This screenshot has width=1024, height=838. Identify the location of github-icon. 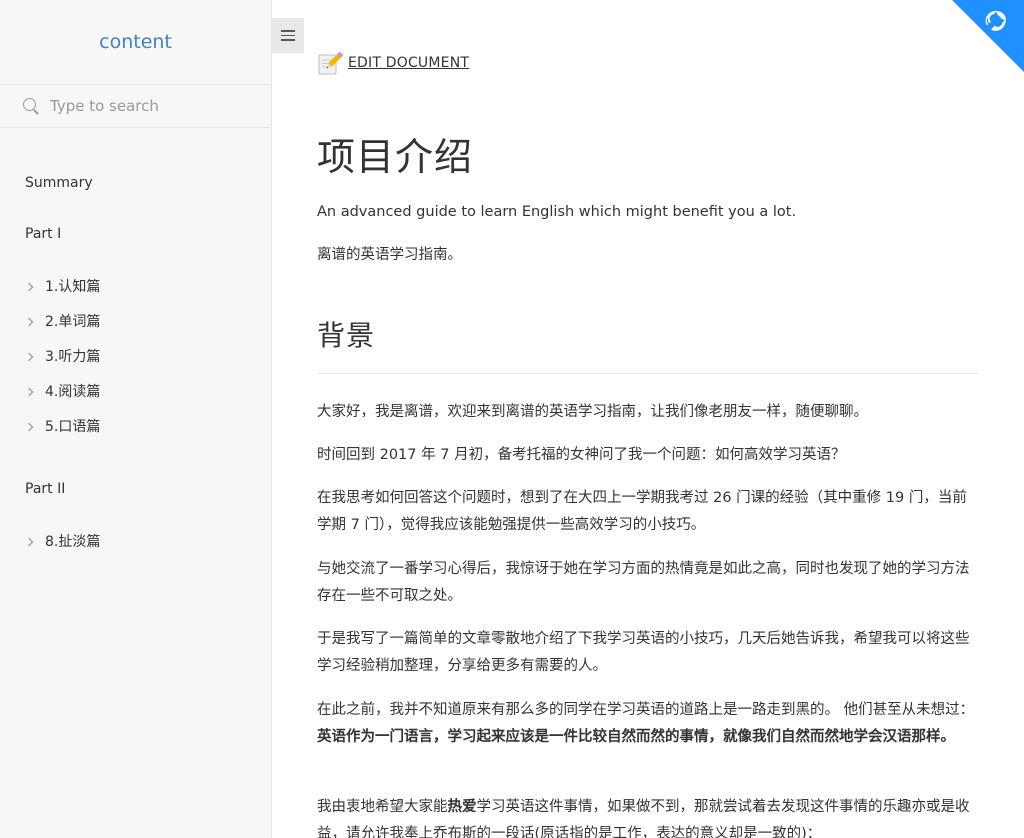
(988, 36).